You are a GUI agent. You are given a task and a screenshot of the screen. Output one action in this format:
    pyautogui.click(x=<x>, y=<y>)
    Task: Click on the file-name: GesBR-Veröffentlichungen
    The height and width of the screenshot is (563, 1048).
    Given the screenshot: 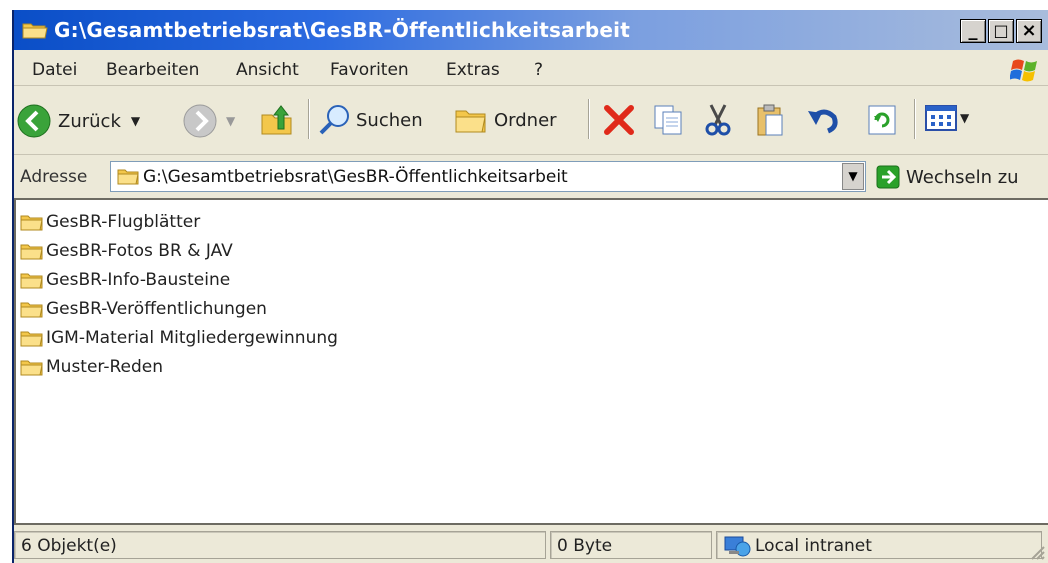 What is the action you would take?
    pyautogui.click(x=156, y=309)
    